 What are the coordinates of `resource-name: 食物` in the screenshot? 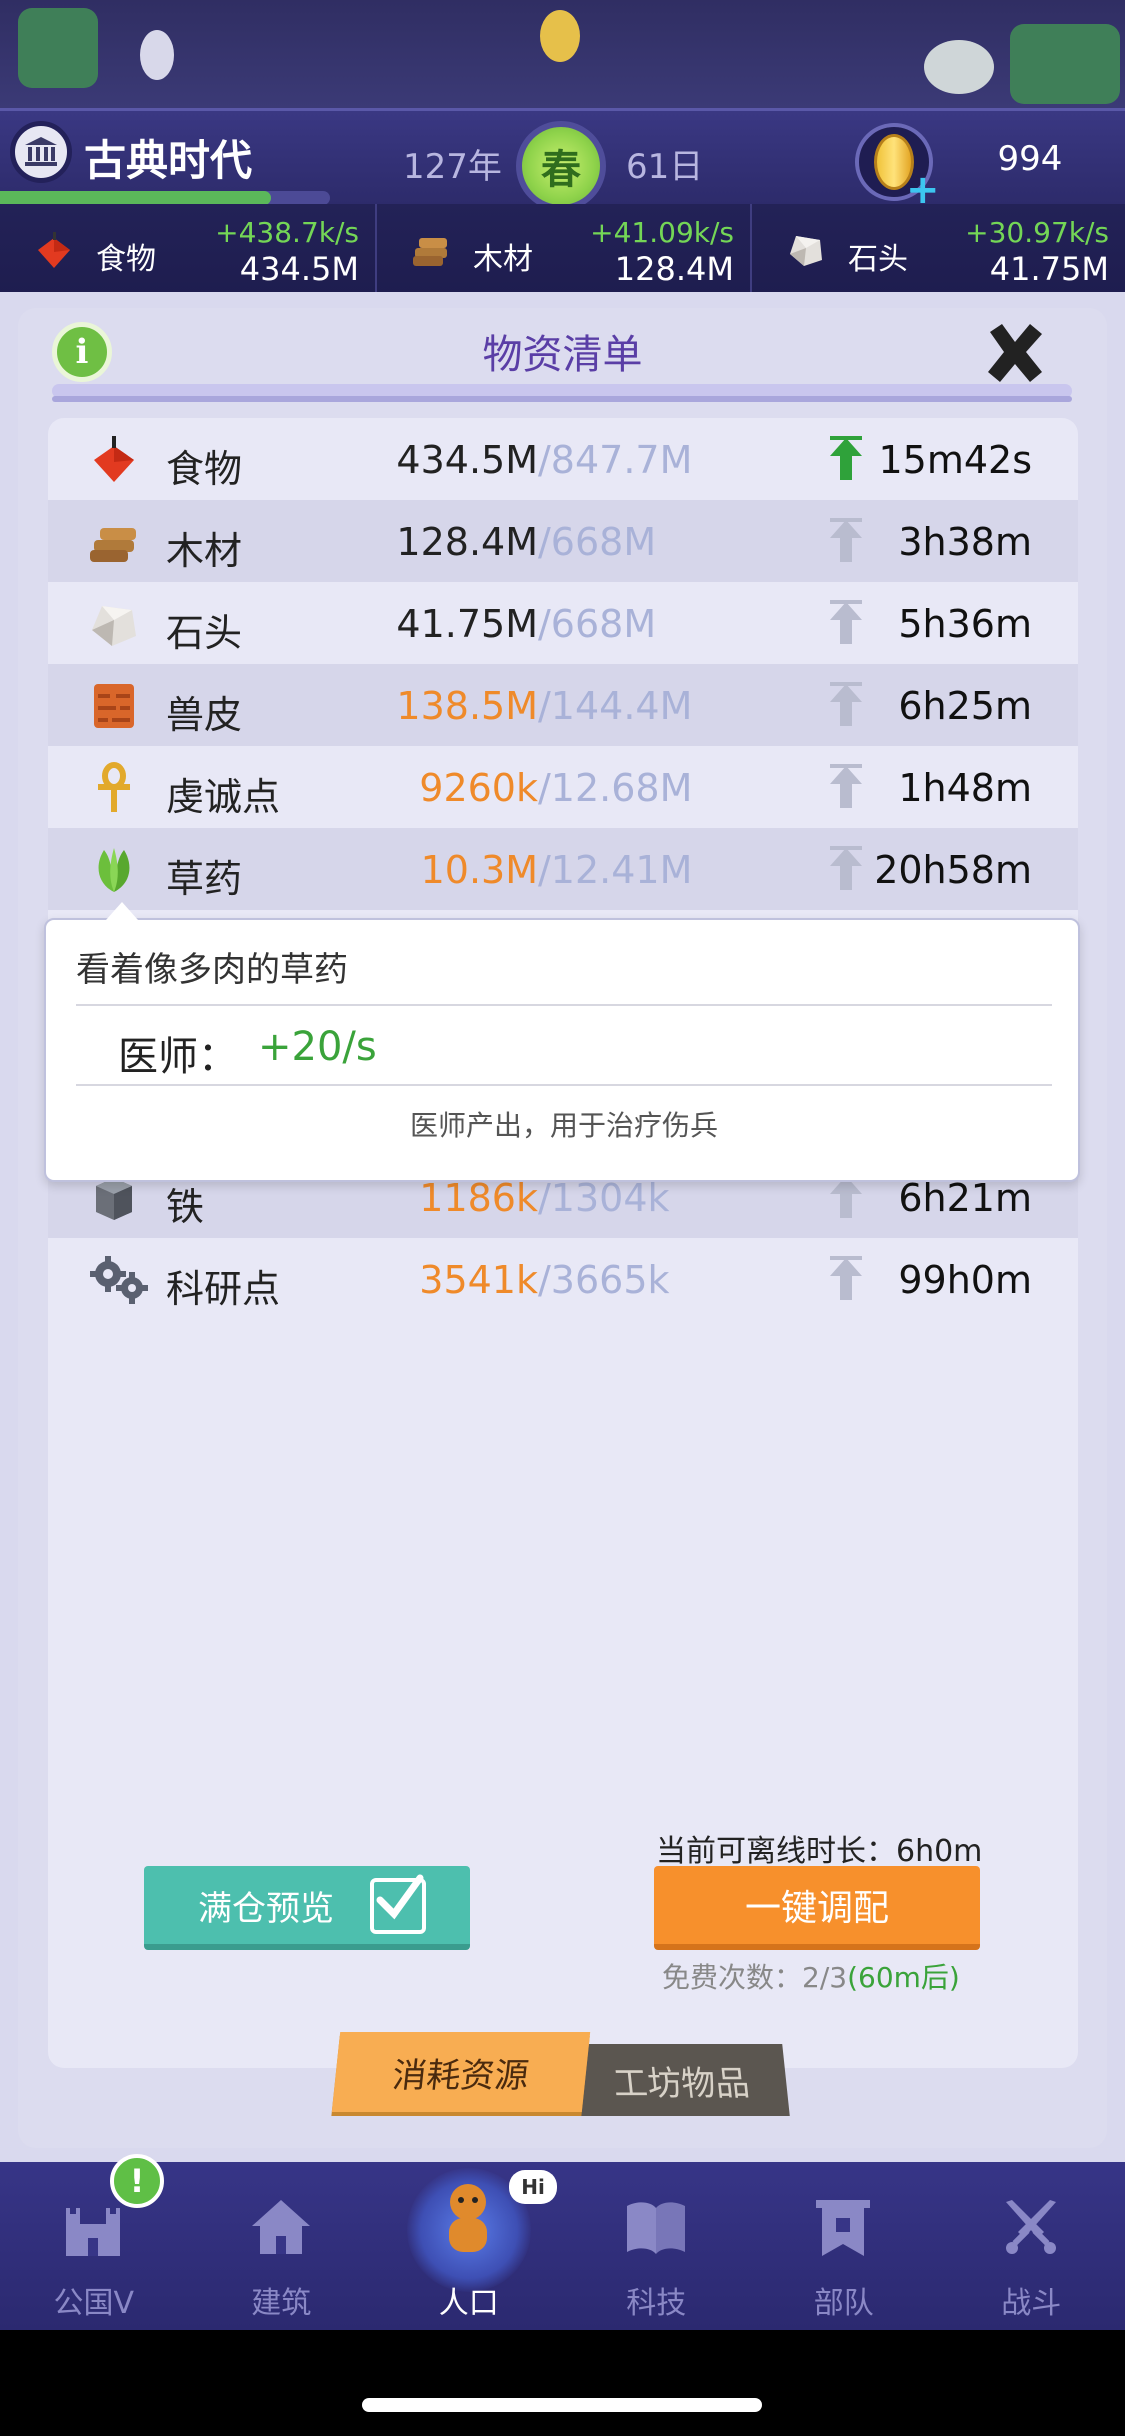 It's located at (126, 259).